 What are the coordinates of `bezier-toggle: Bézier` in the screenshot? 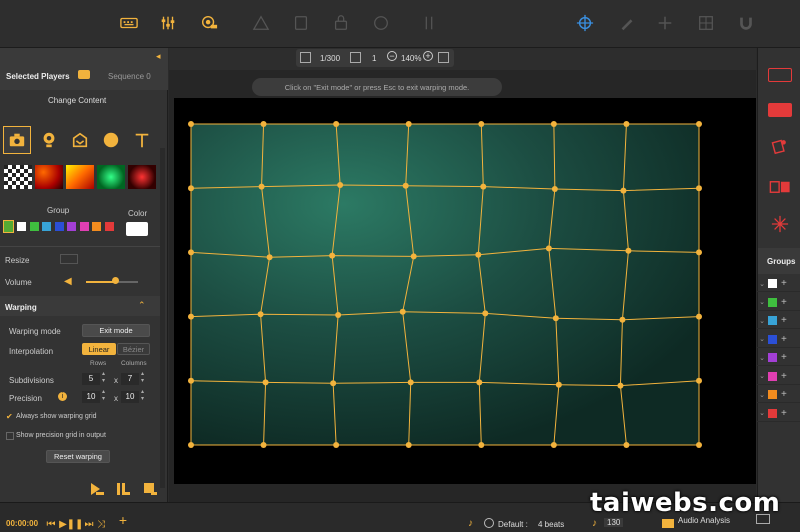 It's located at (133, 349).